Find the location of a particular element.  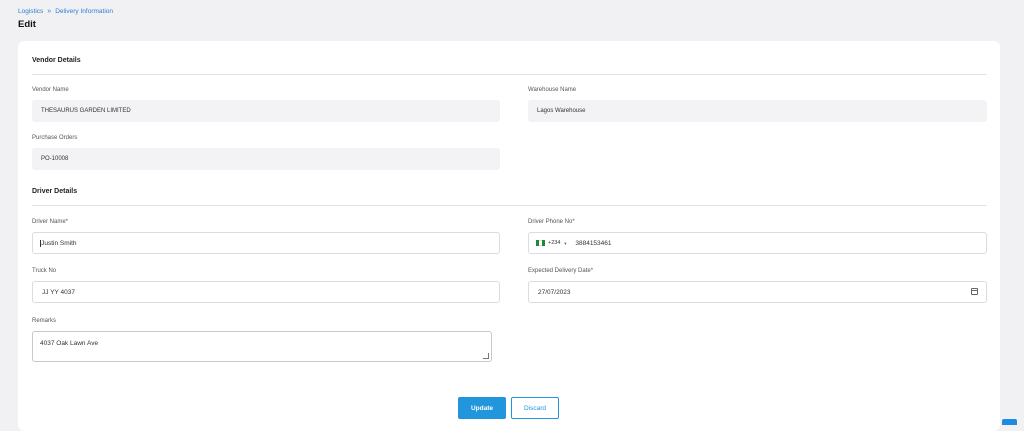

driver-name-input: Justin Smith is located at coordinates (266, 243).